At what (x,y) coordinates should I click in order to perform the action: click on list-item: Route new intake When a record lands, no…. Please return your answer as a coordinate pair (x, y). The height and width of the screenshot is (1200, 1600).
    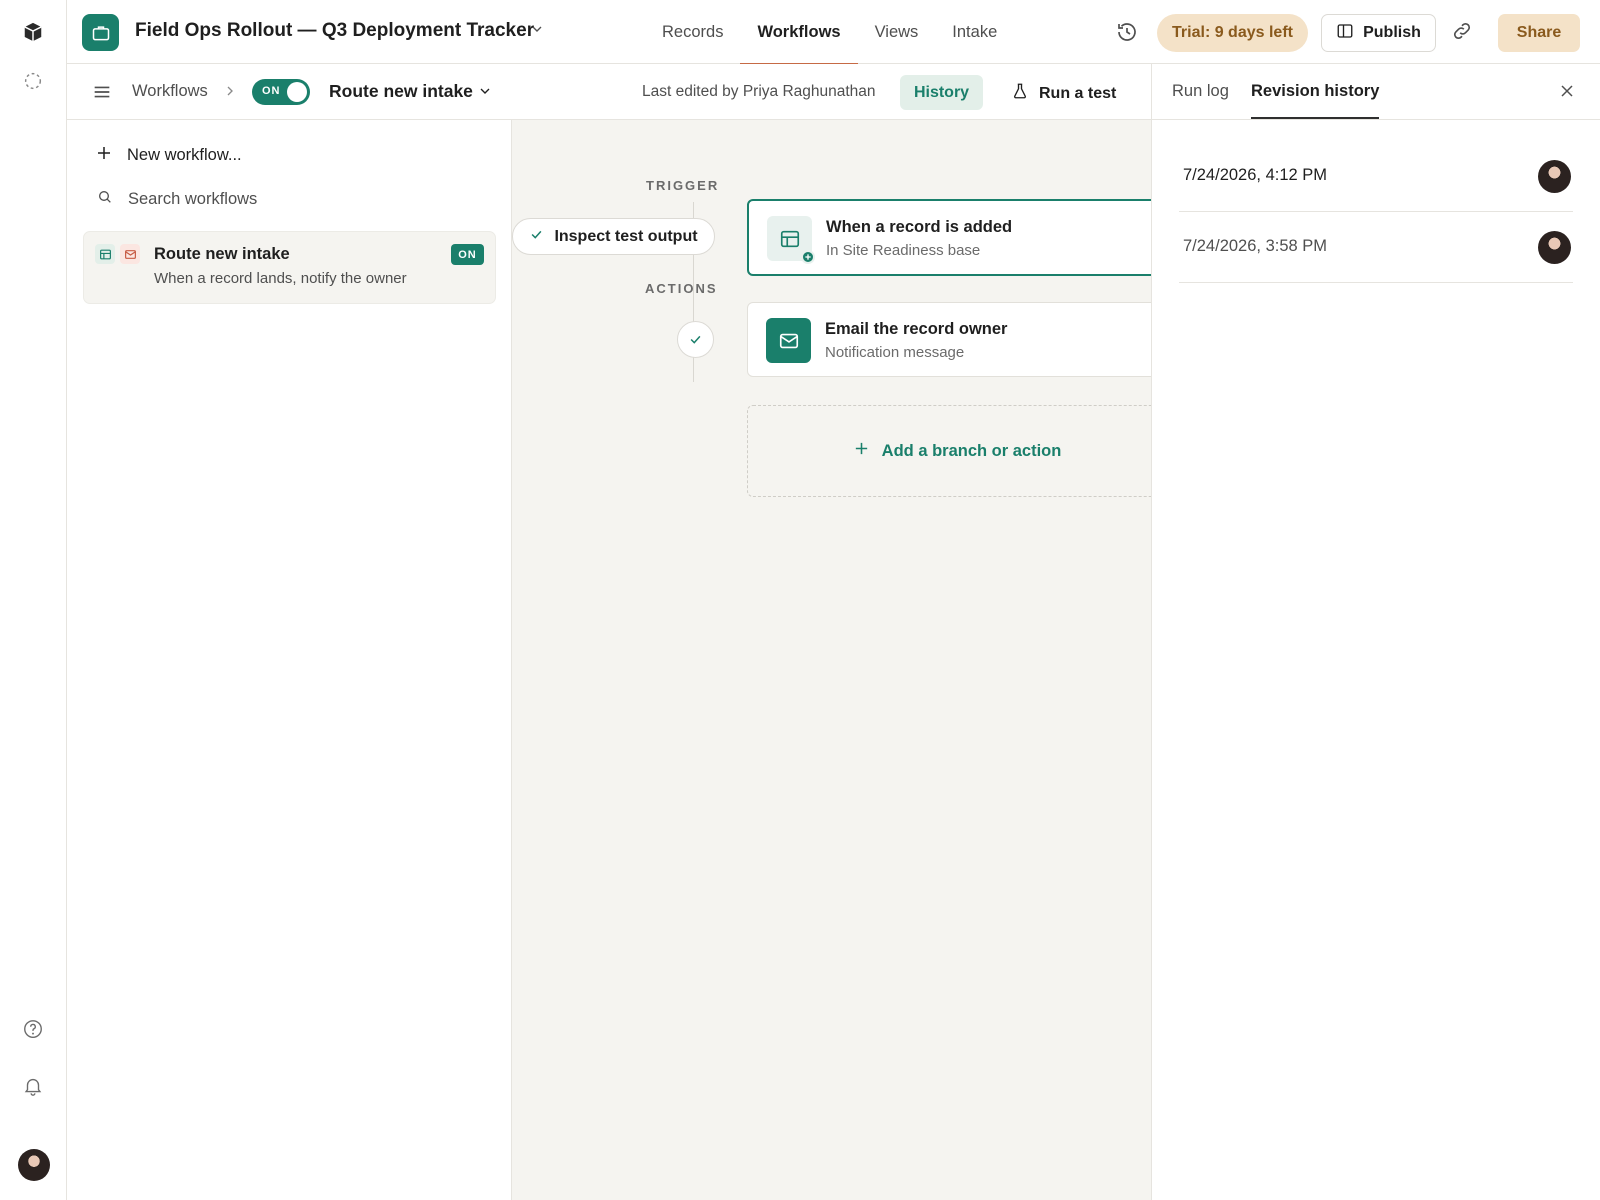
    Looking at the image, I should click on (289, 267).